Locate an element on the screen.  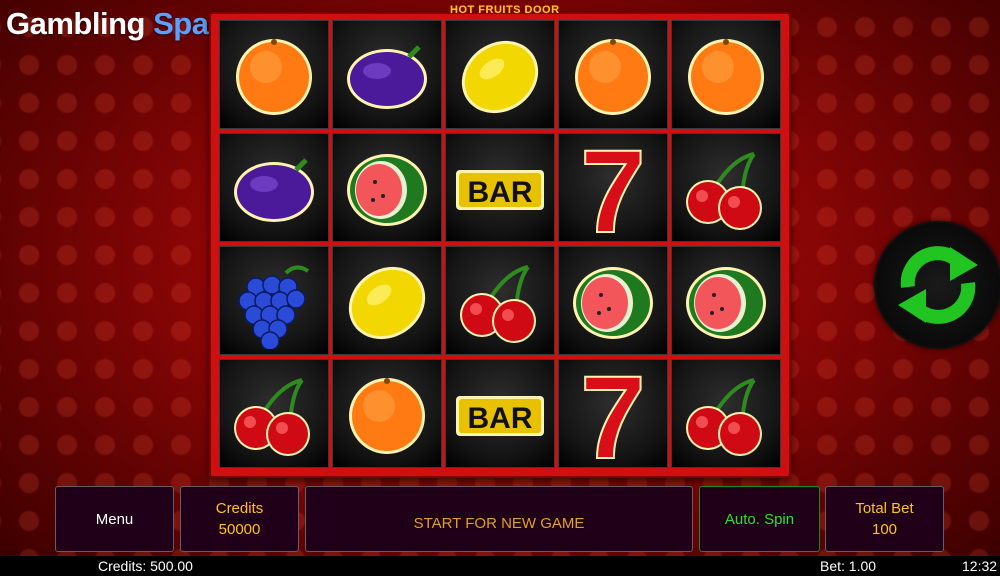
status-time: 12:32 is located at coordinates (980, 566).